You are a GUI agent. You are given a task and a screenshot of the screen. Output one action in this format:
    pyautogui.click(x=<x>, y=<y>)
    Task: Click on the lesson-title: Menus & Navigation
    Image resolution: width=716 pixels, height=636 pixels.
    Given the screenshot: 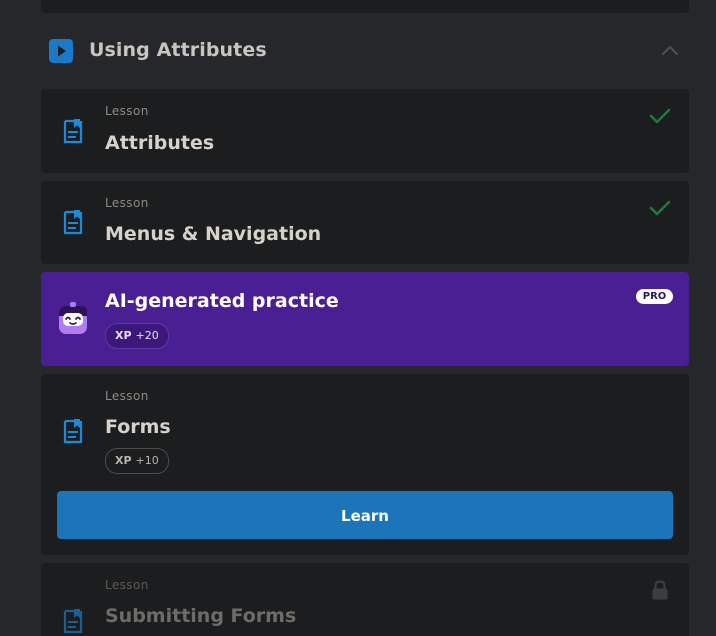 What is the action you would take?
    pyautogui.click(x=213, y=234)
    